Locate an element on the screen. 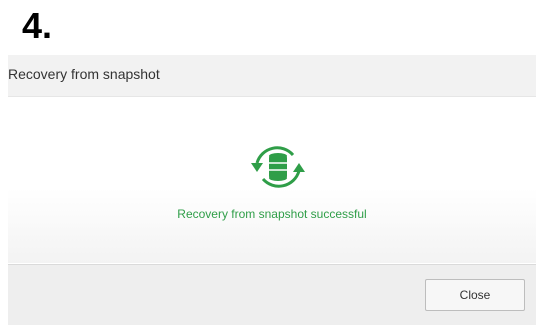  status-message: Recovery from snapshot successful is located at coordinates (272, 214).